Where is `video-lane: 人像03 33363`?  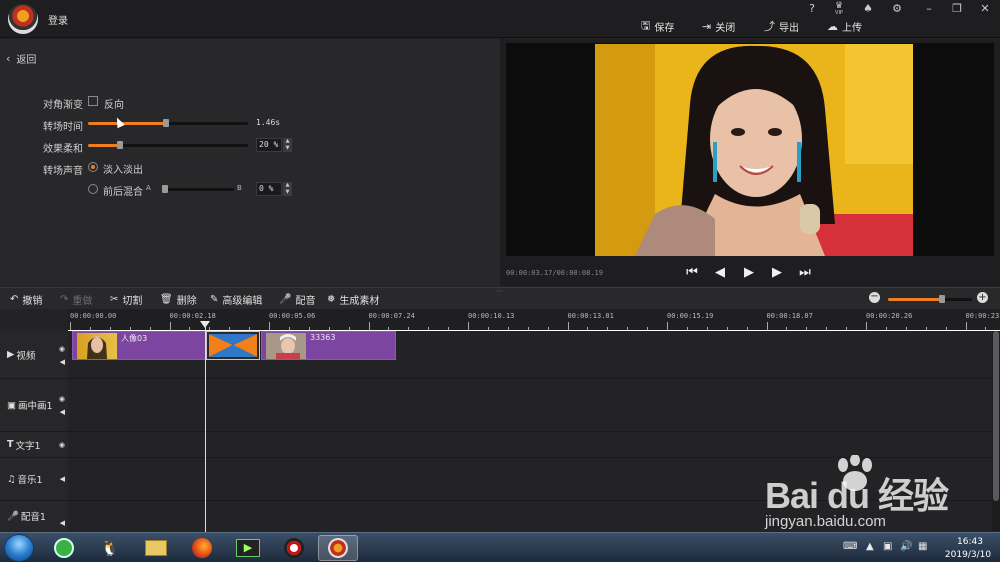 video-lane: 人像03 33363 is located at coordinates (530, 355).